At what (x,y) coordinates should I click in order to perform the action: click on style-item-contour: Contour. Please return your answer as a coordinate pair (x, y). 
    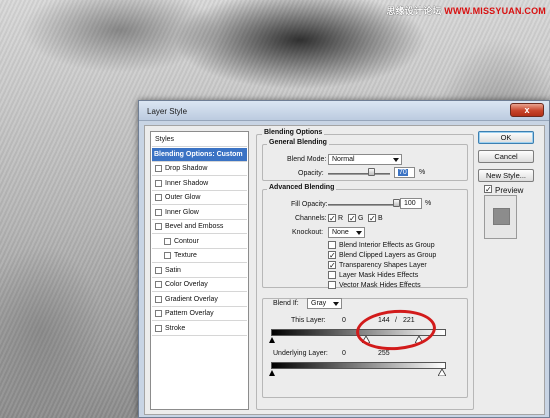
    Looking at the image, I should click on (199, 242).